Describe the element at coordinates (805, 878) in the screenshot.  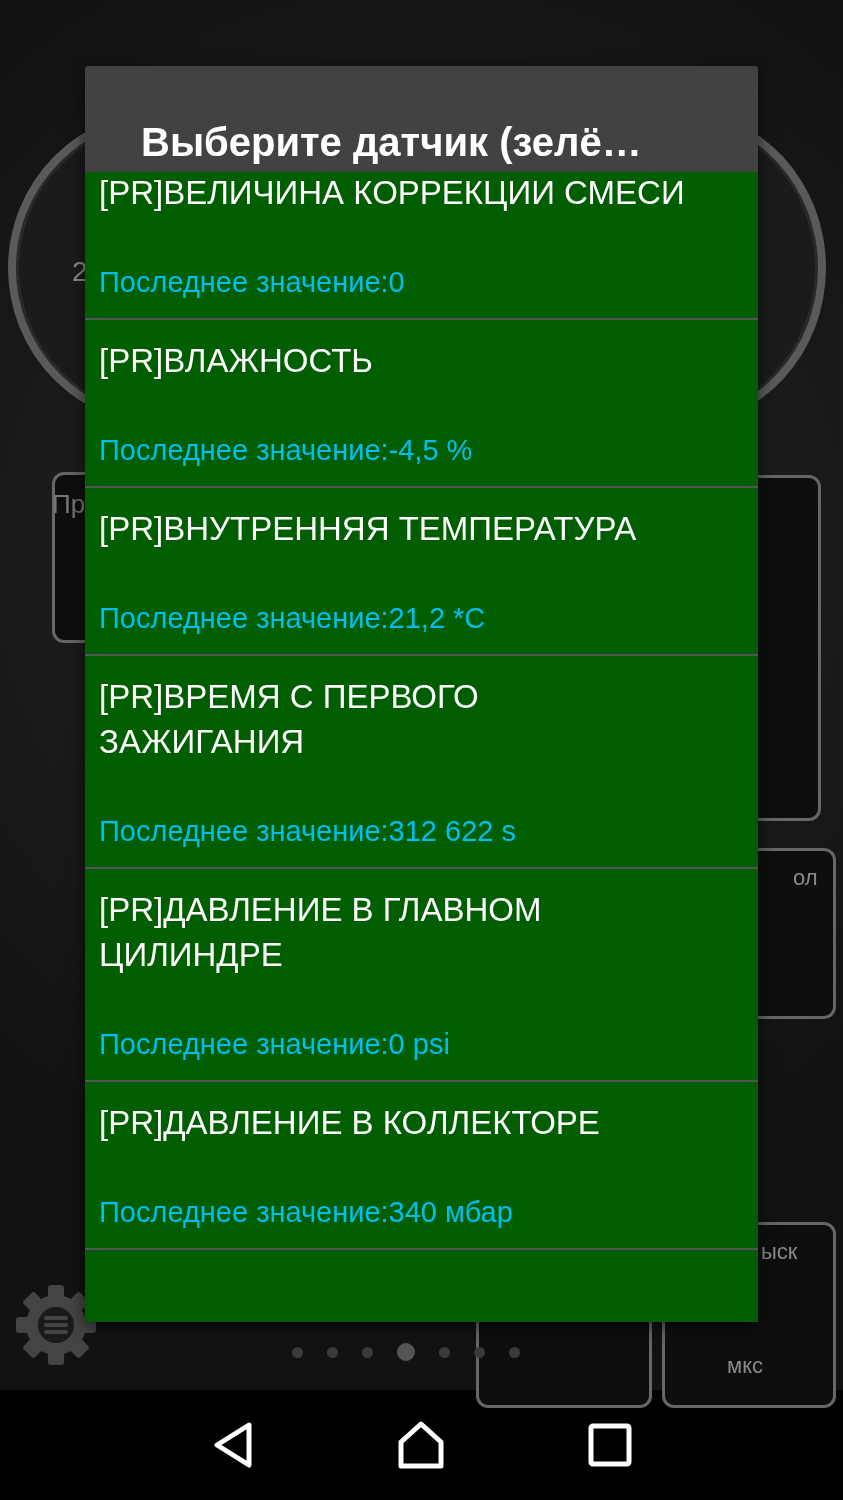
I see `panel-label: ол` at that location.